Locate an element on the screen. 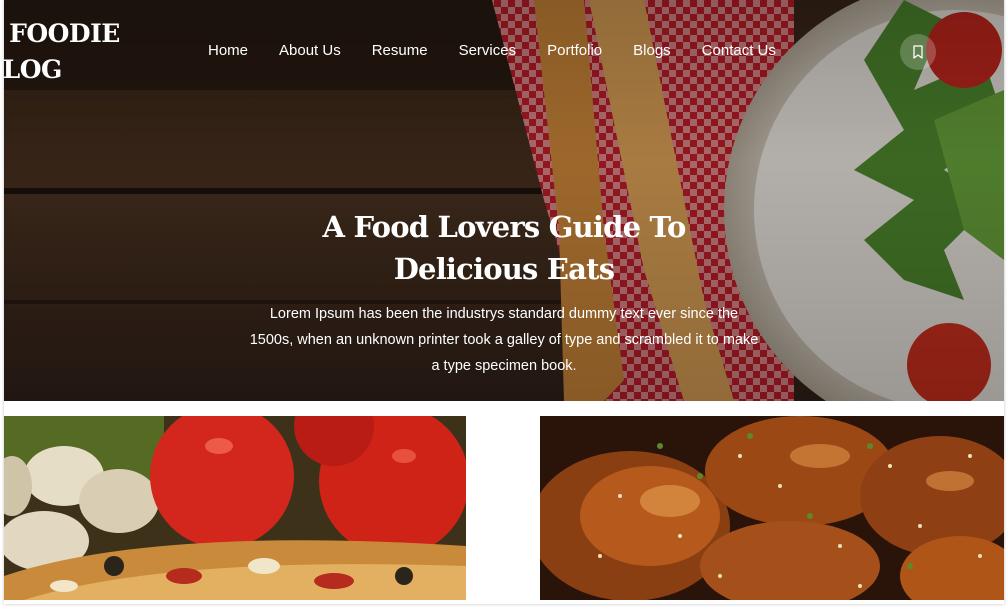  hero-title: A Food Lovers Guide To Delicious Eats is located at coordinates (504, 248).